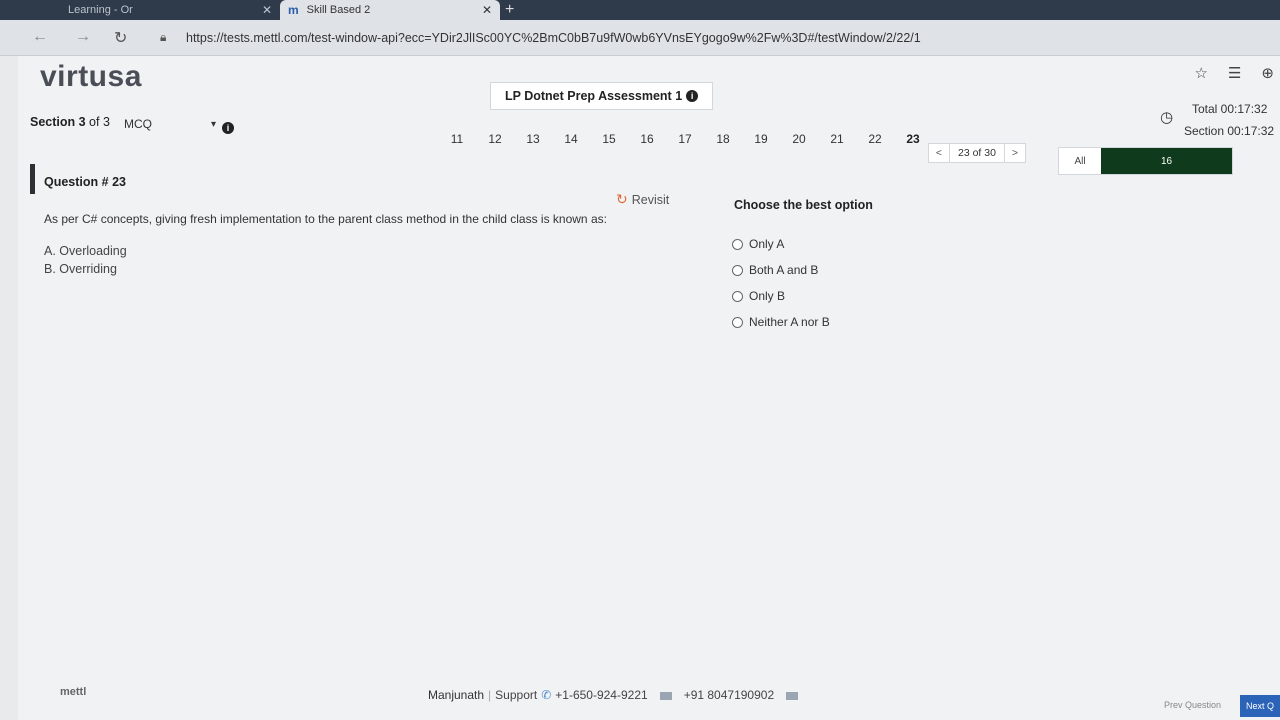  I want to click on question-number-22: 22, so click(875, 139).